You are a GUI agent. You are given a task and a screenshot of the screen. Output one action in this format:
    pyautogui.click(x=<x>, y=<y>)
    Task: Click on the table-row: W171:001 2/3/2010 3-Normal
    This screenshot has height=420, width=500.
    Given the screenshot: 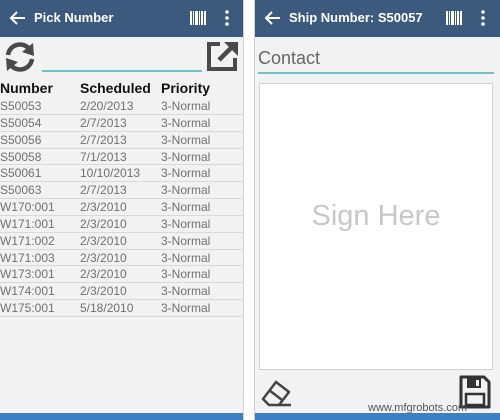 What is the action you would take?
    pyautogui.click(x=121, y=224)
    